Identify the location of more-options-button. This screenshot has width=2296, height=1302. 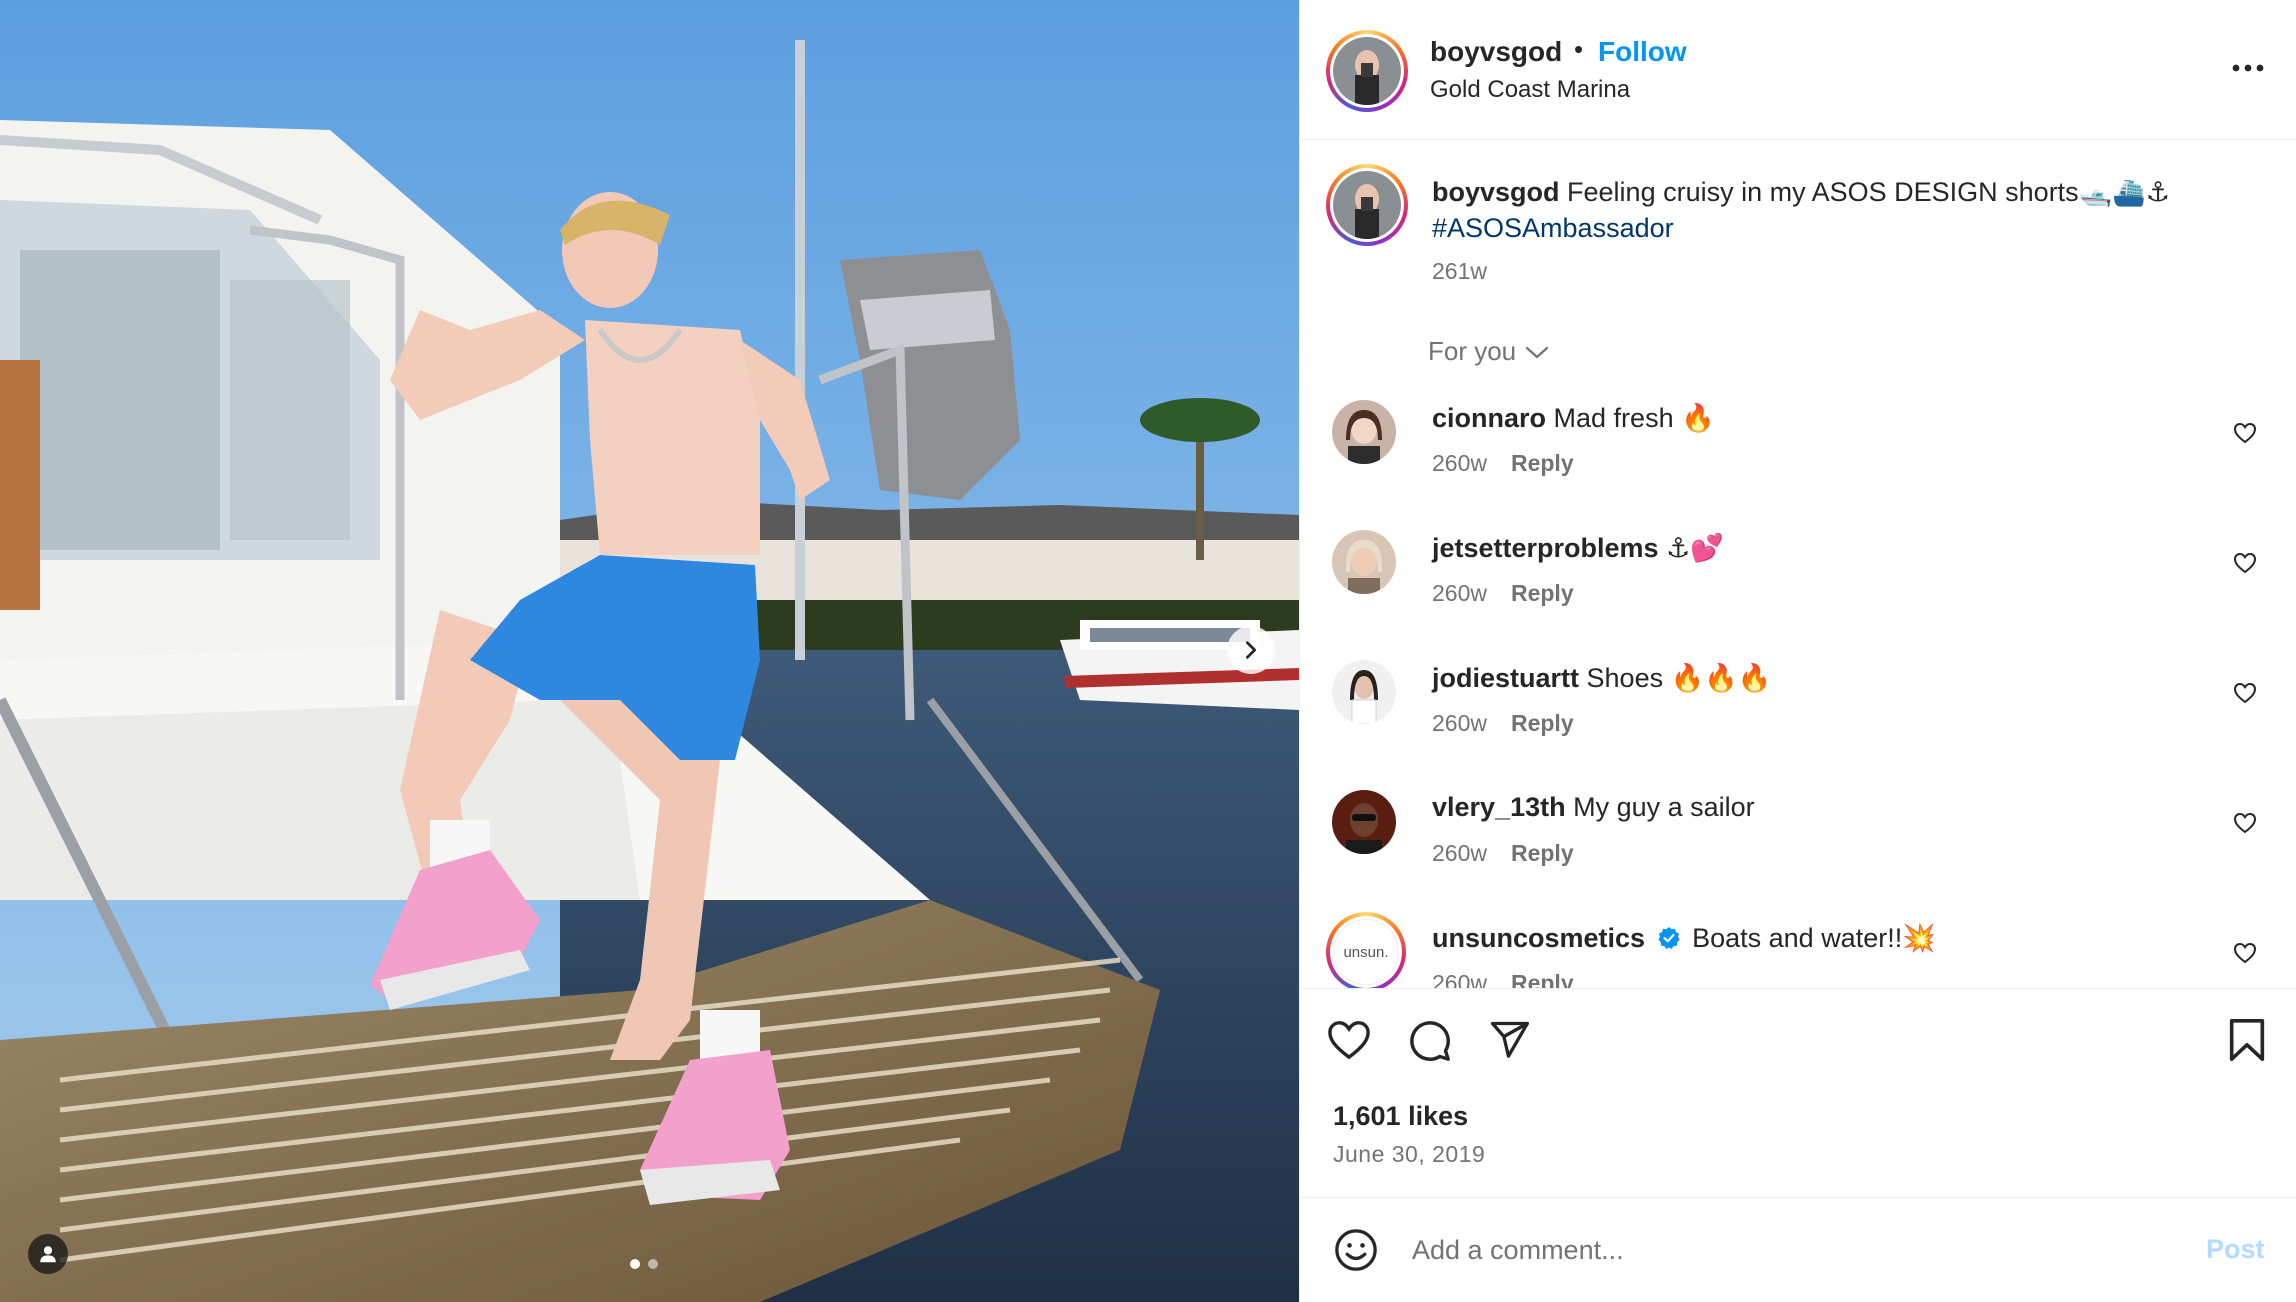
(2248, 68).